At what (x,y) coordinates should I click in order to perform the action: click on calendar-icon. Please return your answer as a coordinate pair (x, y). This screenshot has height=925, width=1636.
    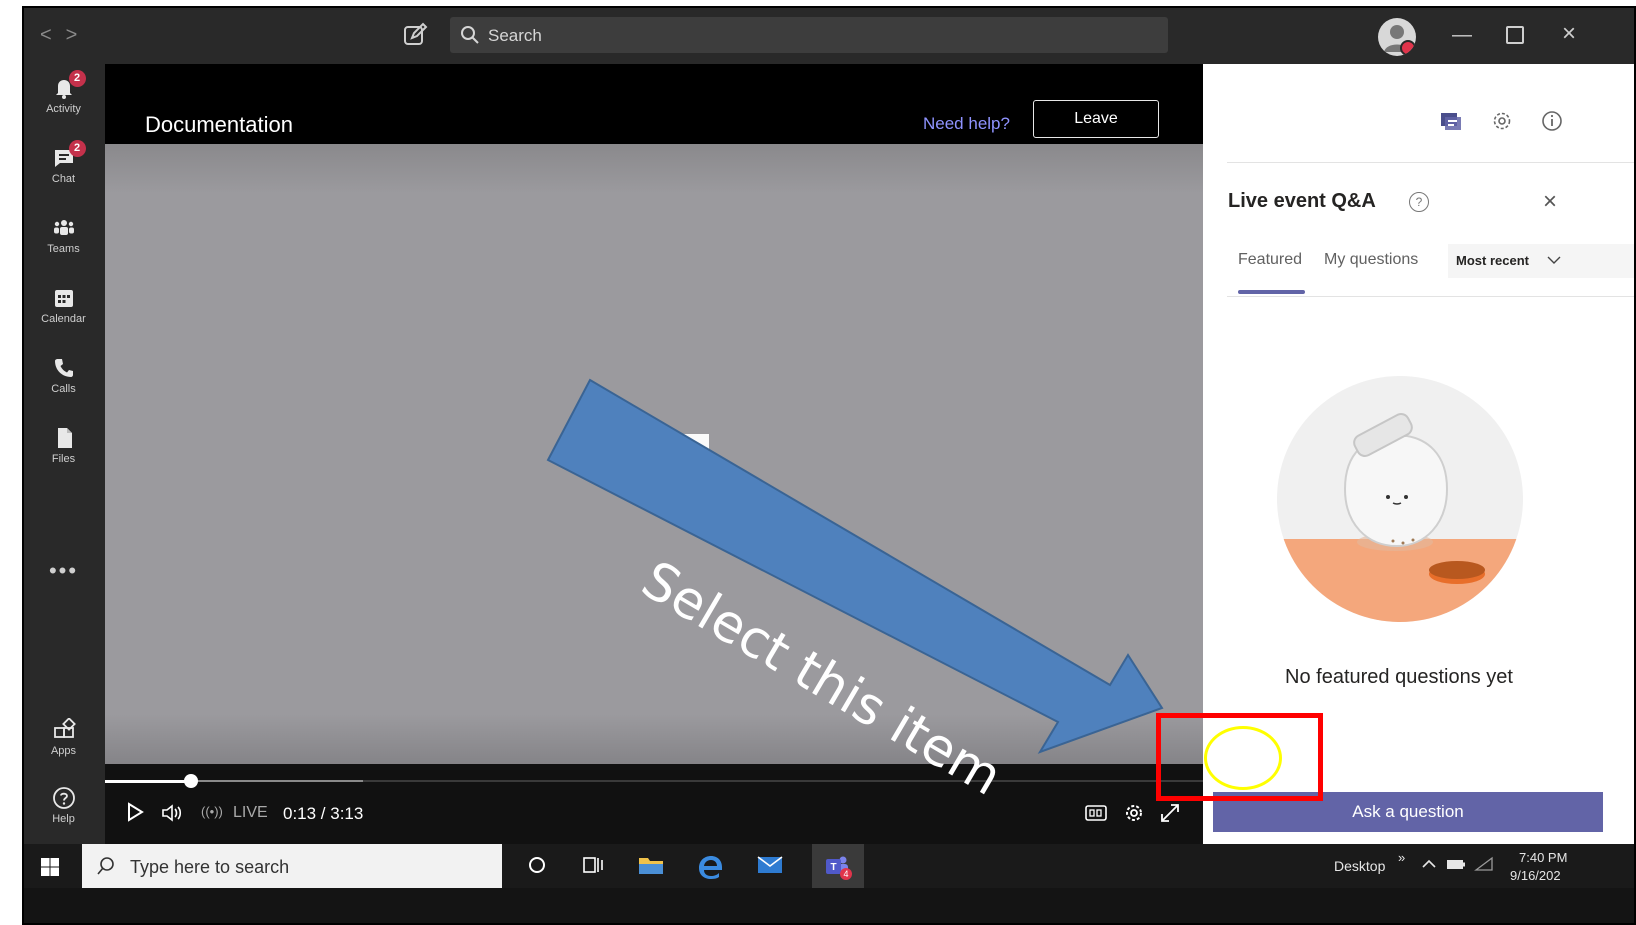
    Looking at the image, I should click on (63, 298).